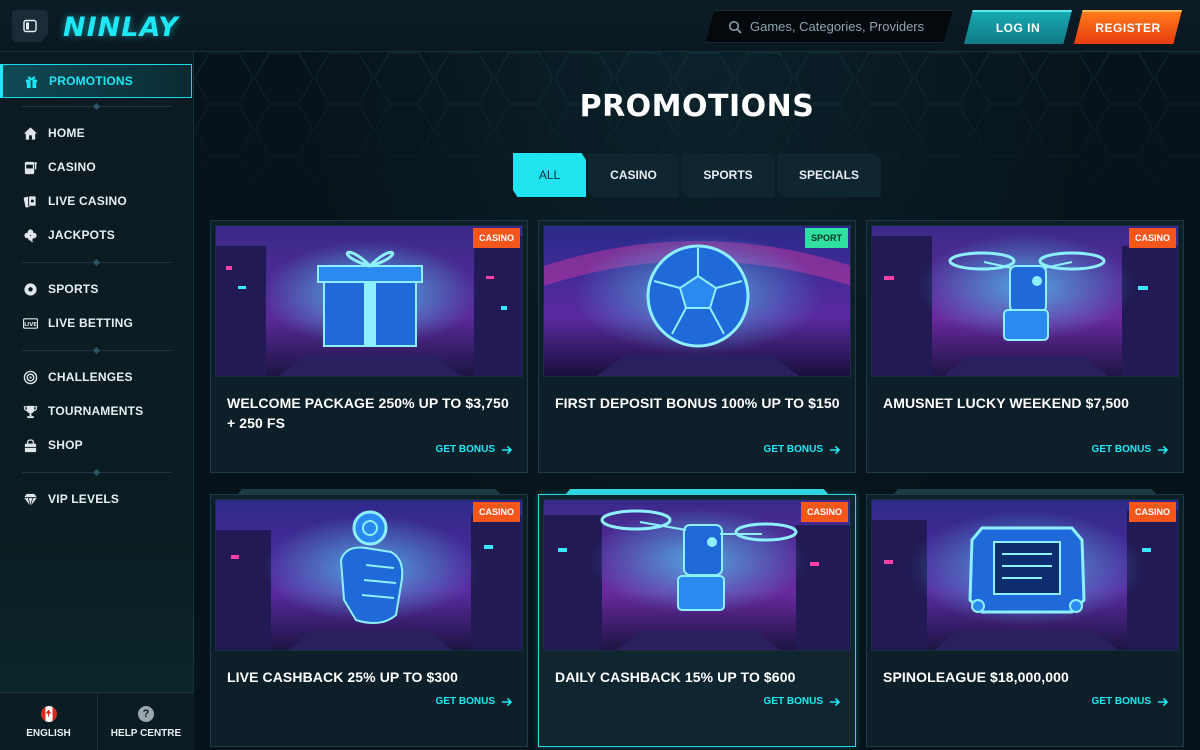  I want to click on promotion-title: LIVE CASHBACK 25% UP TO $300, so click(343, 677).